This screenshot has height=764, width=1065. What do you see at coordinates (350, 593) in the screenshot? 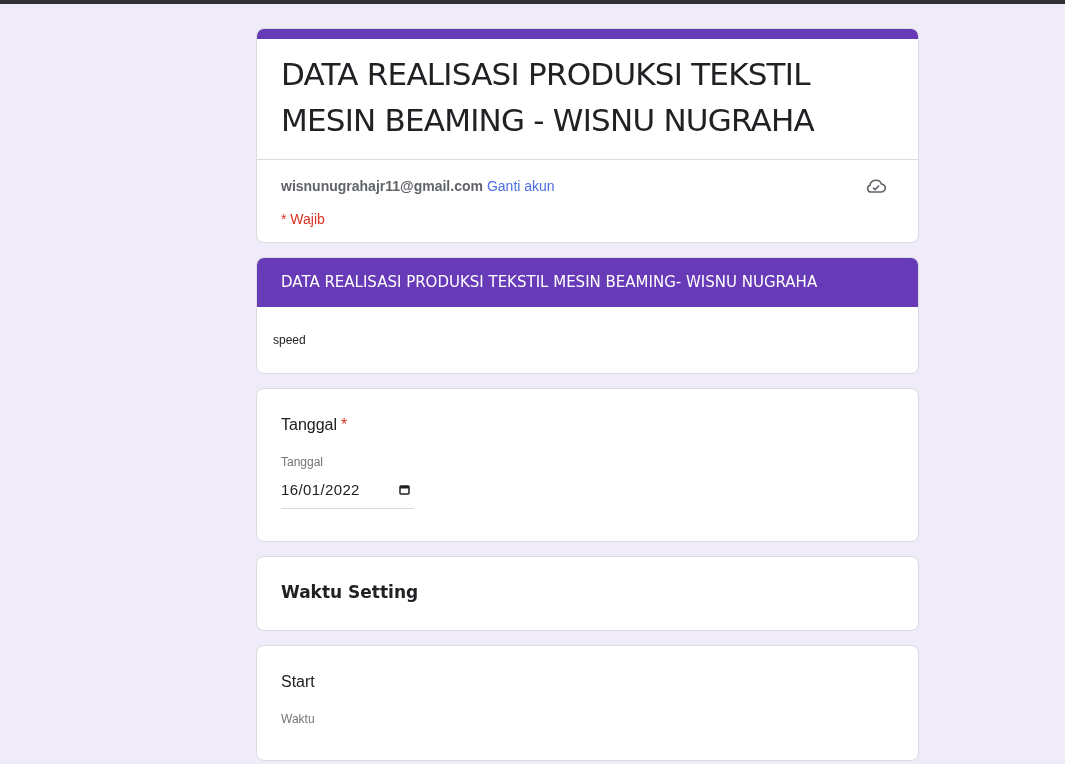
I see `heading-title: Waktu Setting` at bounding box center [350, 593].